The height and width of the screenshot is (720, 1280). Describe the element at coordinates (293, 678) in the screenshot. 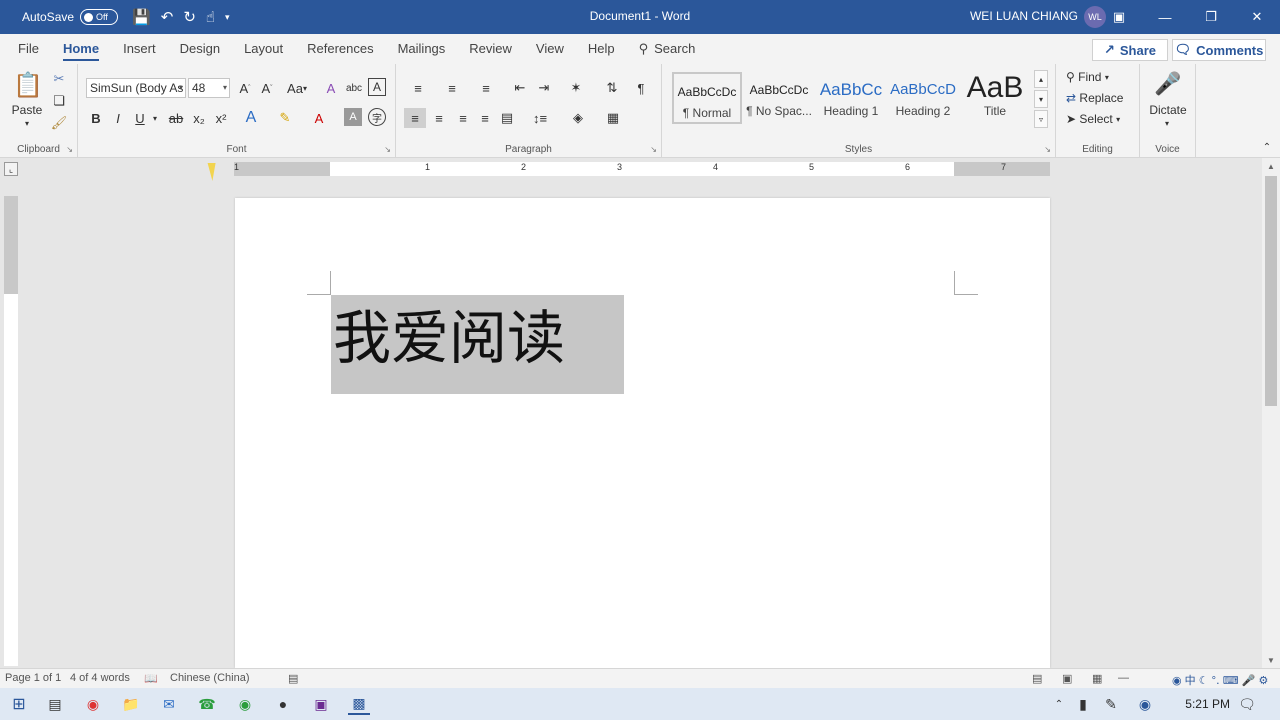

I see `accessibility-icon: ▤` at that location.